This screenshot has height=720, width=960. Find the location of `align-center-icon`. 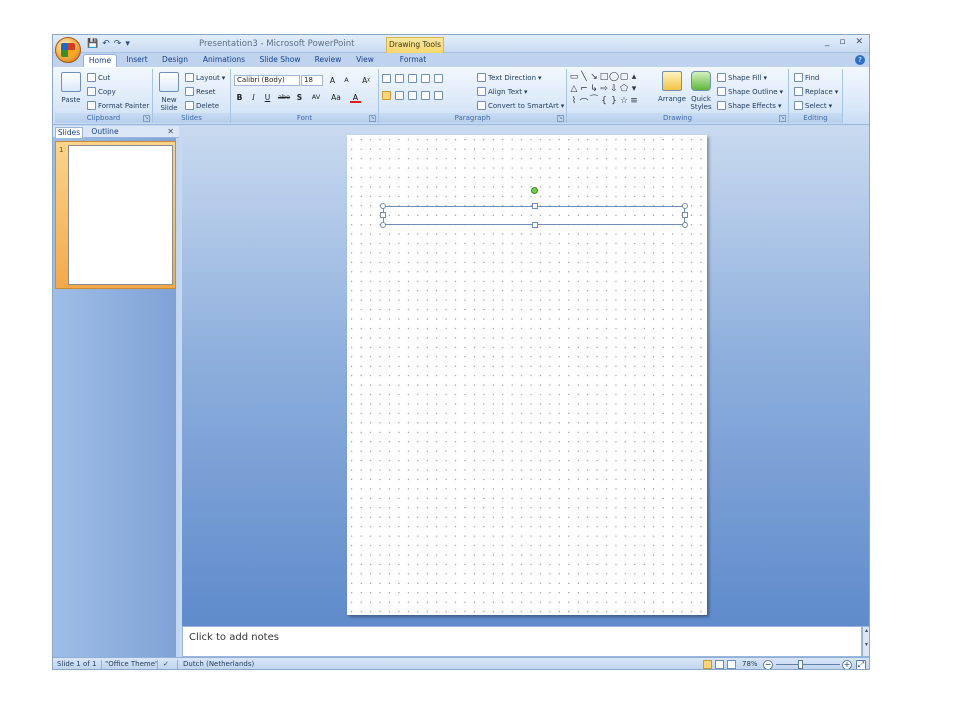

align-center-icon is located at coordinates (399, 95).